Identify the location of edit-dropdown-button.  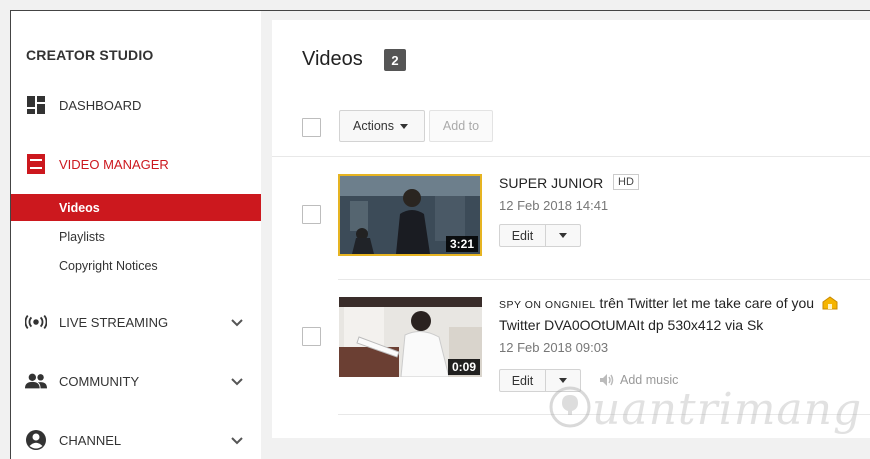
(563, 235).